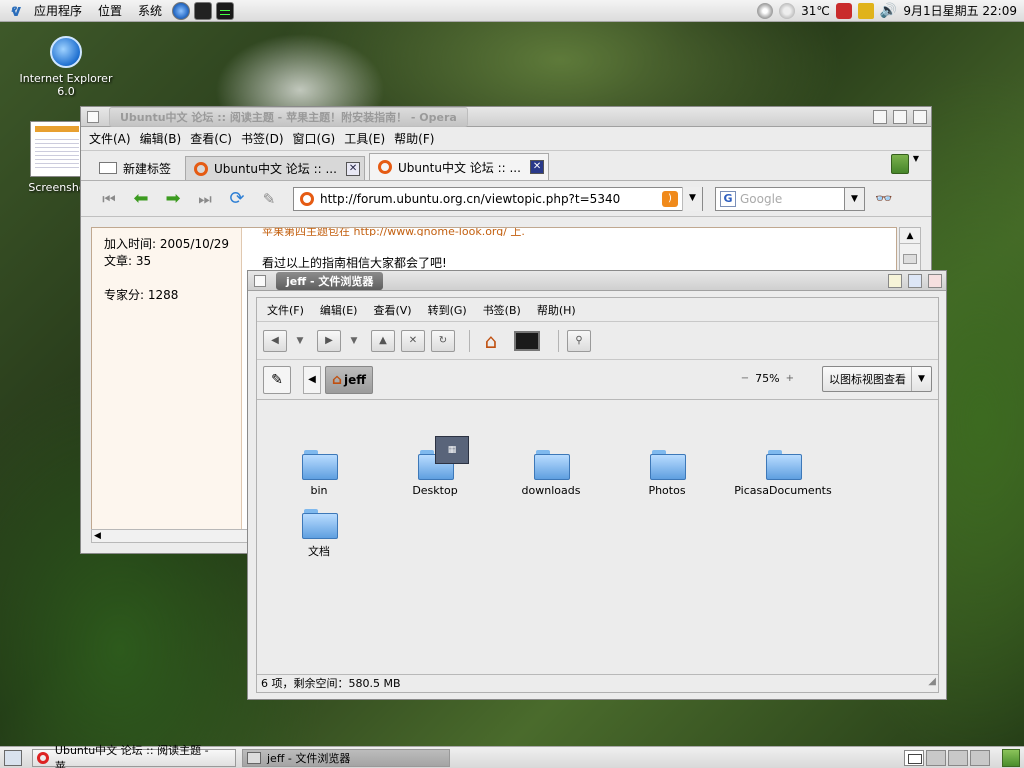  What do you see at coordinates (225, 10) in the screenshot?
I see `system-monitor-launcher-icon` at bounding box center [225, 10].